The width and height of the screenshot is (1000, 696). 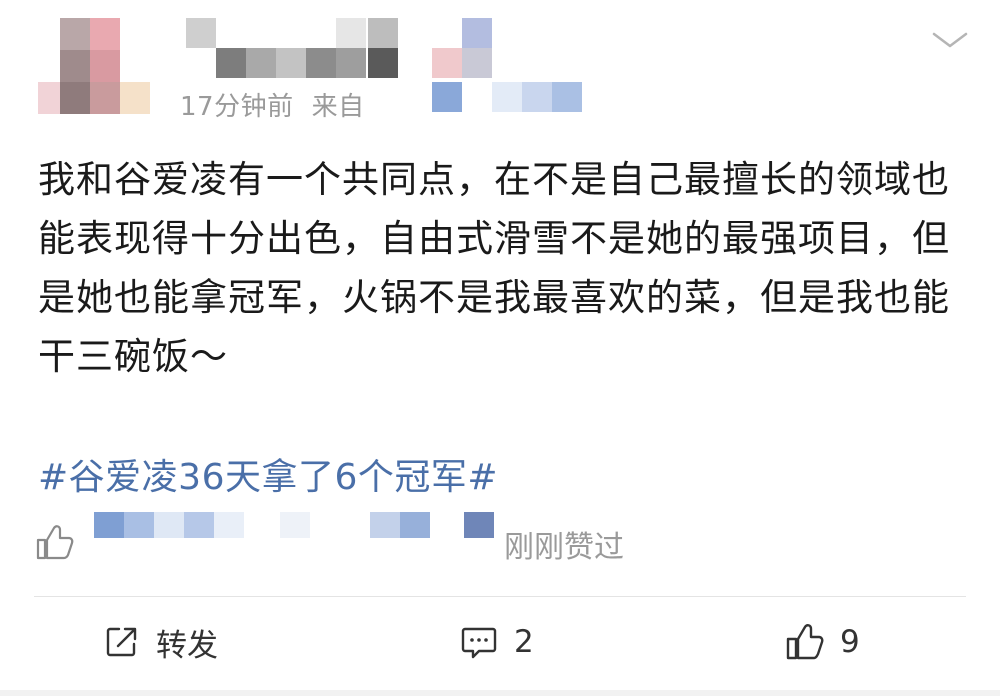 I want to click on comment-count: 2, so click(x=524, y=642).